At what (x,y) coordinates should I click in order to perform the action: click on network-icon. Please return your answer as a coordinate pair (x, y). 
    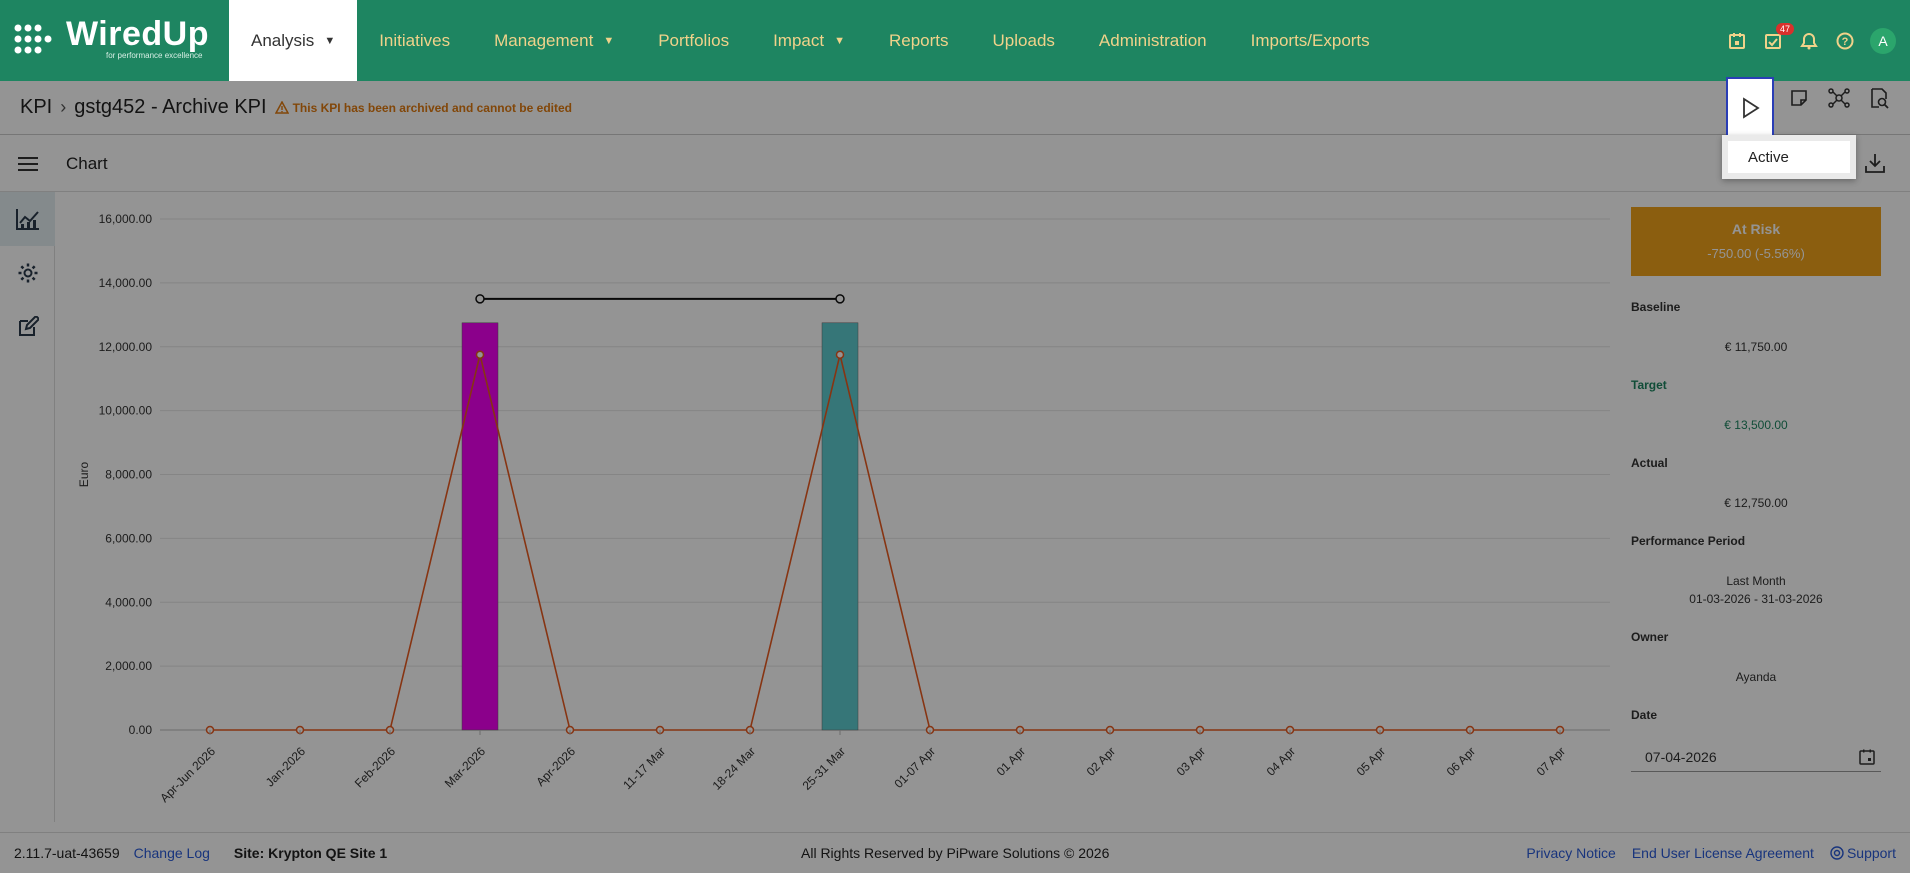
    Looking at the image, I should click on (1839, 98).